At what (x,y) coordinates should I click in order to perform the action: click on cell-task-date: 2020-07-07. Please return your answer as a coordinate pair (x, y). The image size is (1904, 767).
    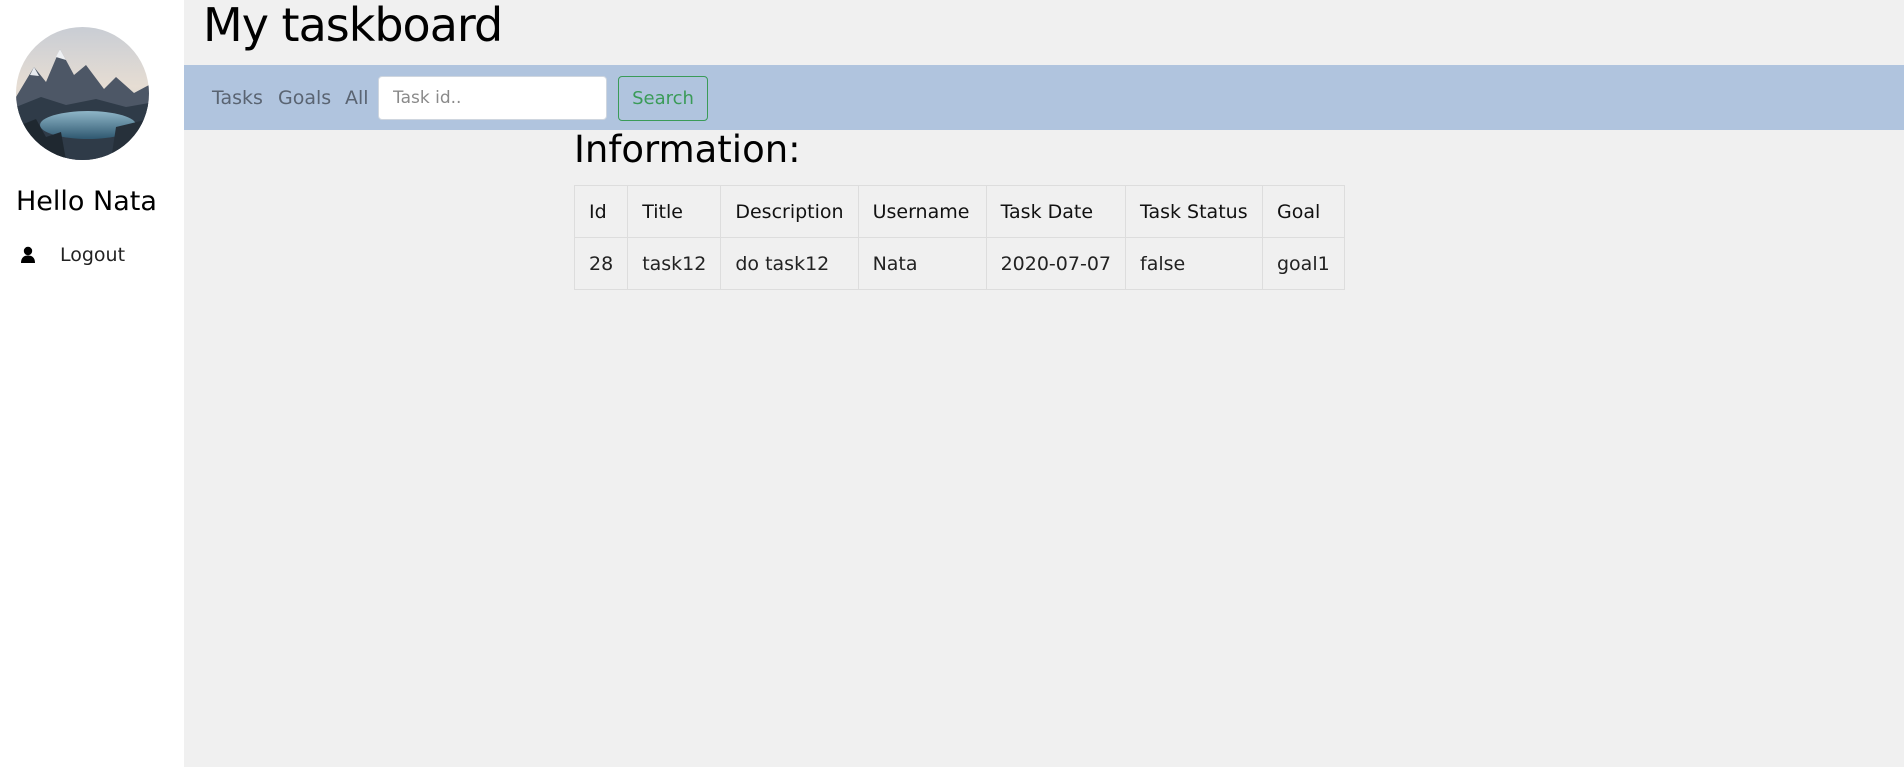
    Looking at the image, I should click on (1056, 263).